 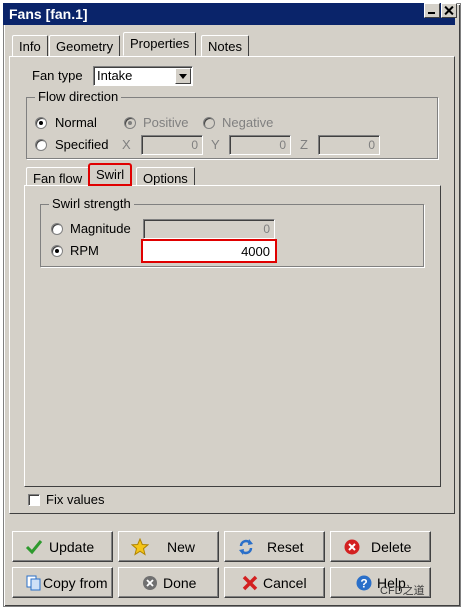 I want to click on done-button: Done, so click(x=168, y=582).